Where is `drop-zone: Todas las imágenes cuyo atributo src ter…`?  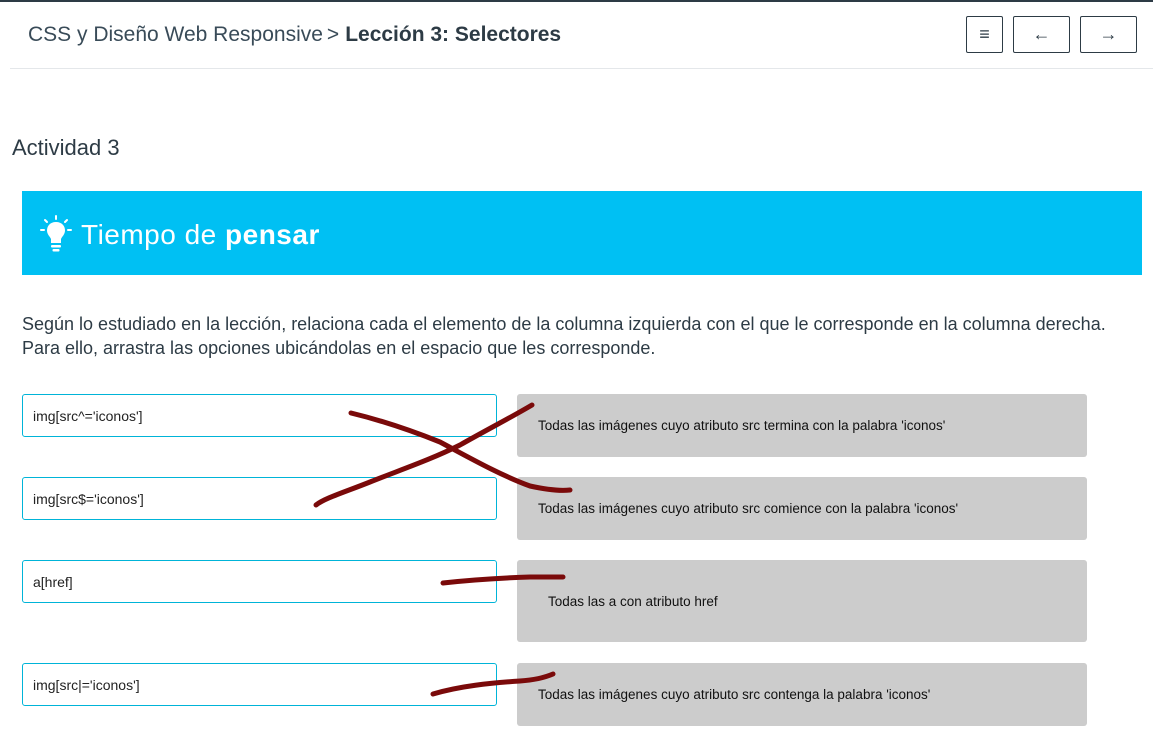 drop-zone: Todas las imágenes cuyo atributo src ter… is located at coordinates (802, 425).